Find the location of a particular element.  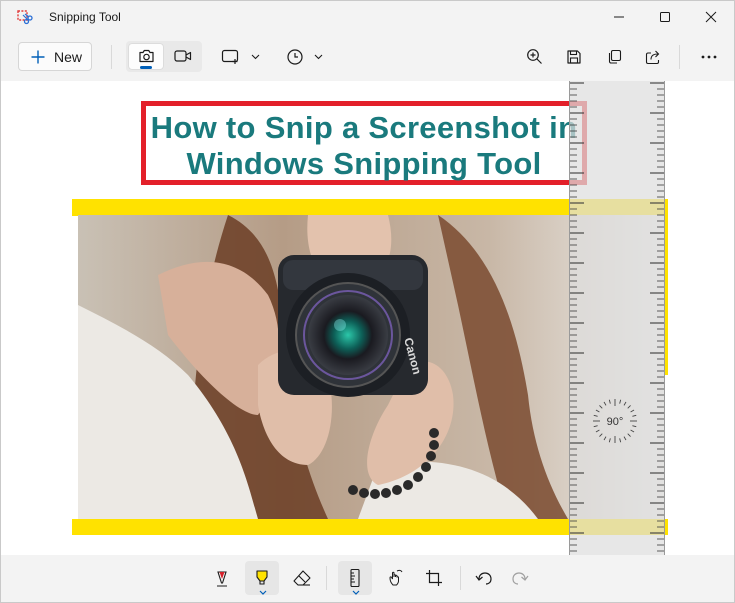

toolbar: New is located at coordinates (367, 57).